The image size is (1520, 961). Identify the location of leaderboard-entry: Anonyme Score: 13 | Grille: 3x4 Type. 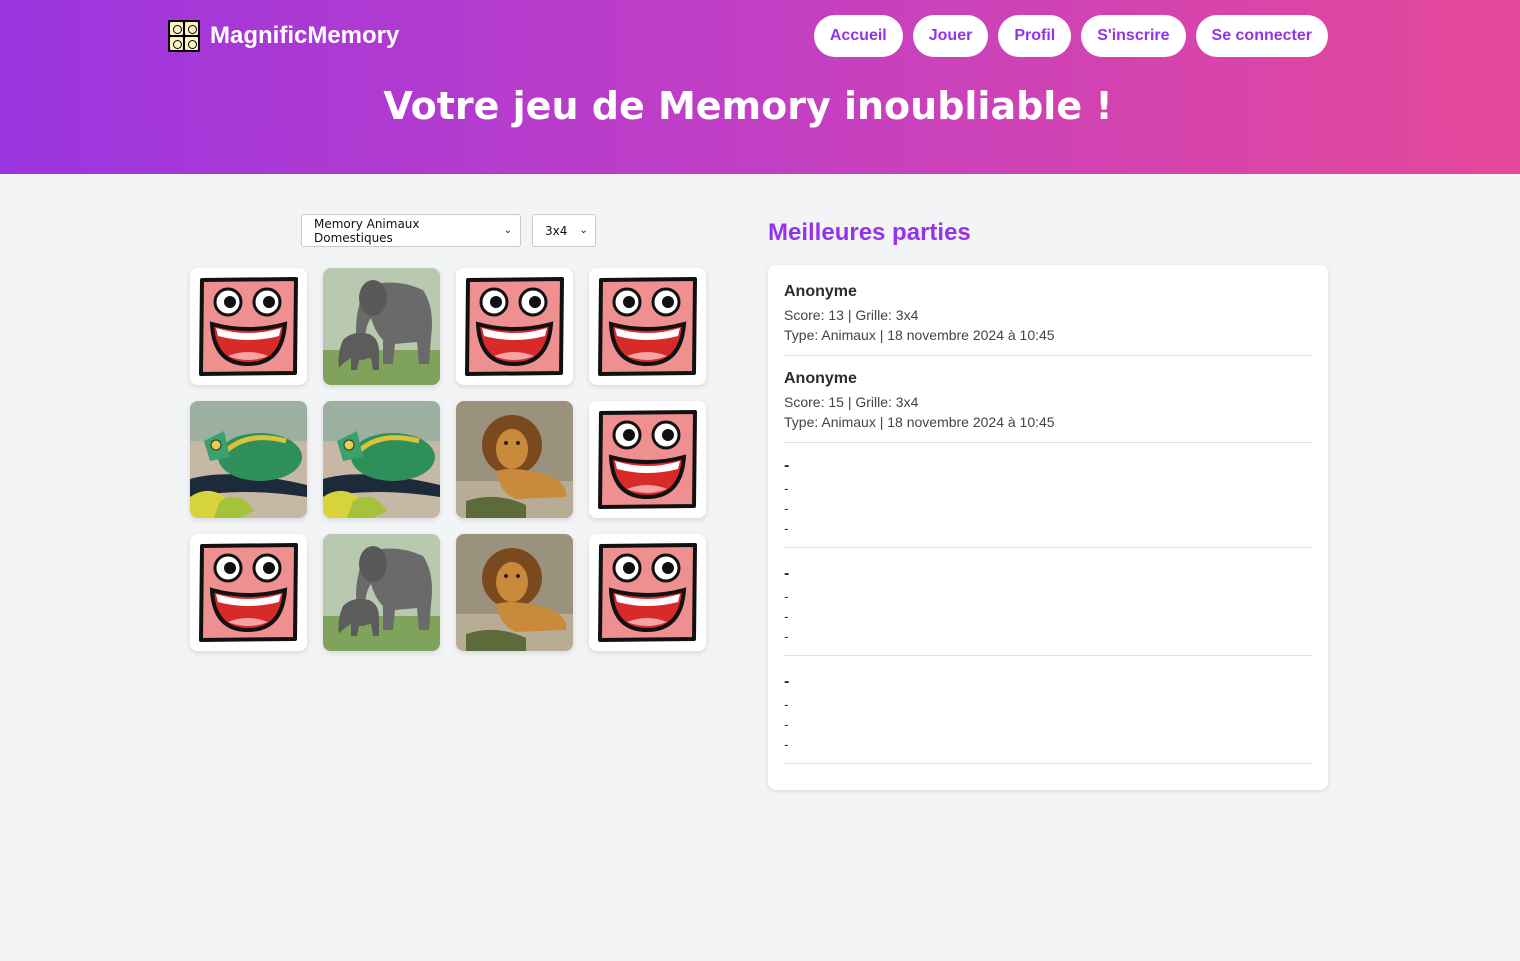
(1048, 319).